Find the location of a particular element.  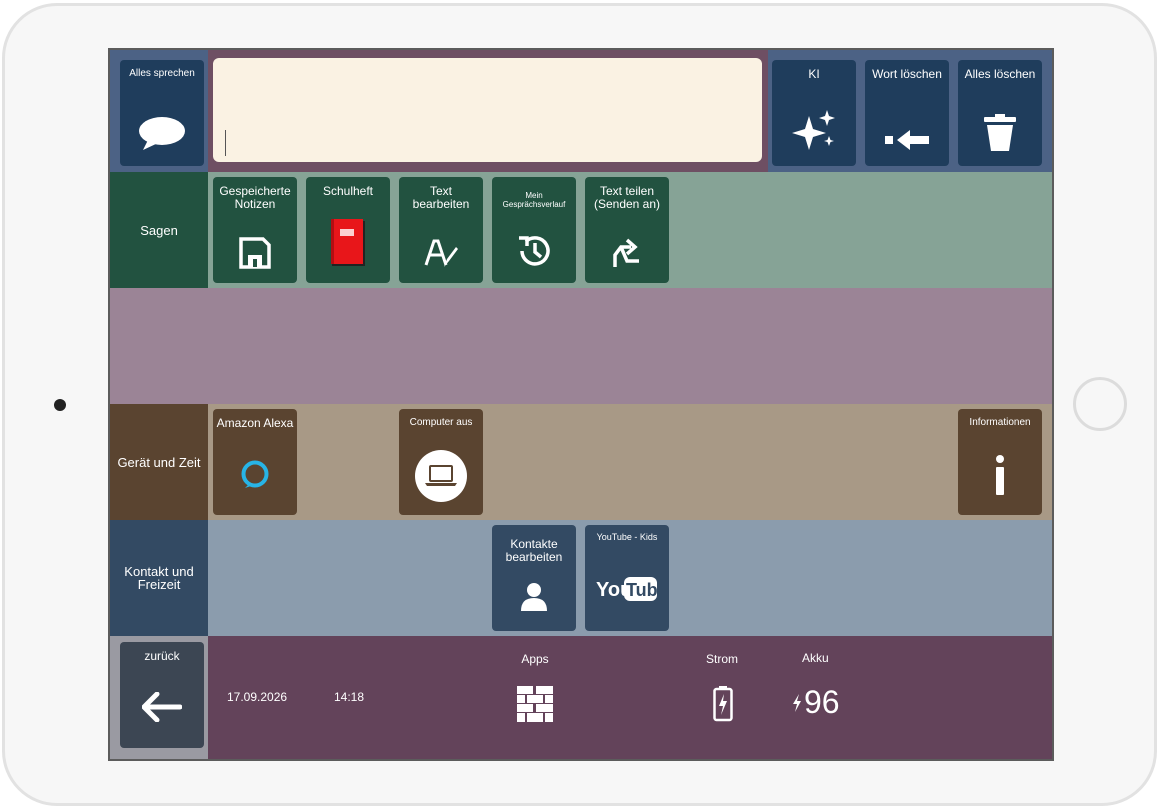

information-button: Informationen is located at coordinates (1000, 462).